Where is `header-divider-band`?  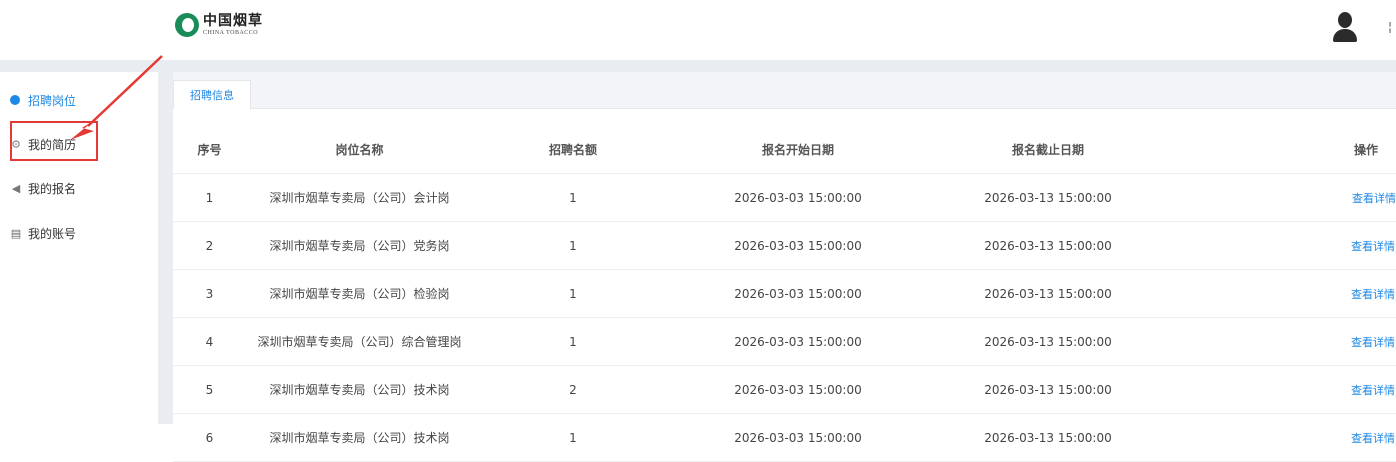 header-divider-band is located at coordinates (698, 66).